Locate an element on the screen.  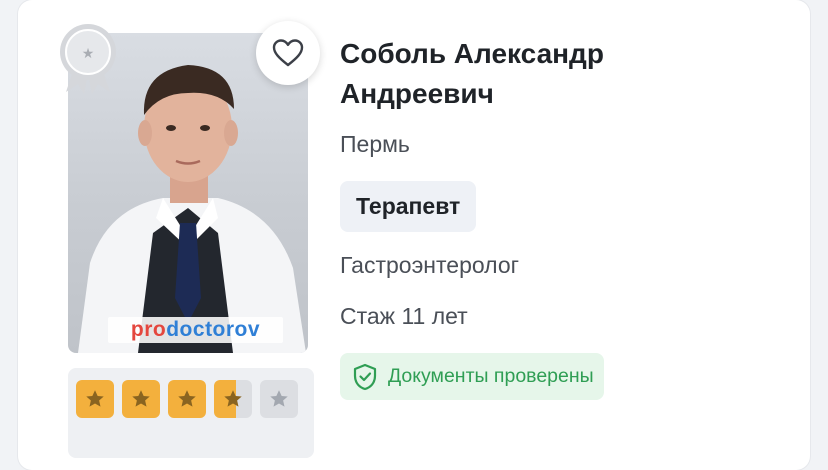
doctor-name: Соболь Александр Андреевич is located at coordinates (530, 74).